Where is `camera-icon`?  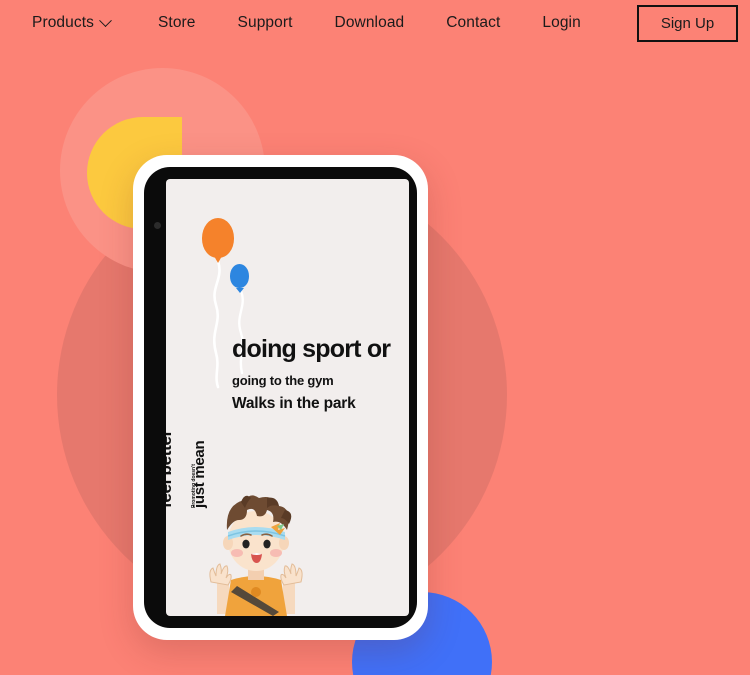
camera-icon is located at coordinates (157, 225).